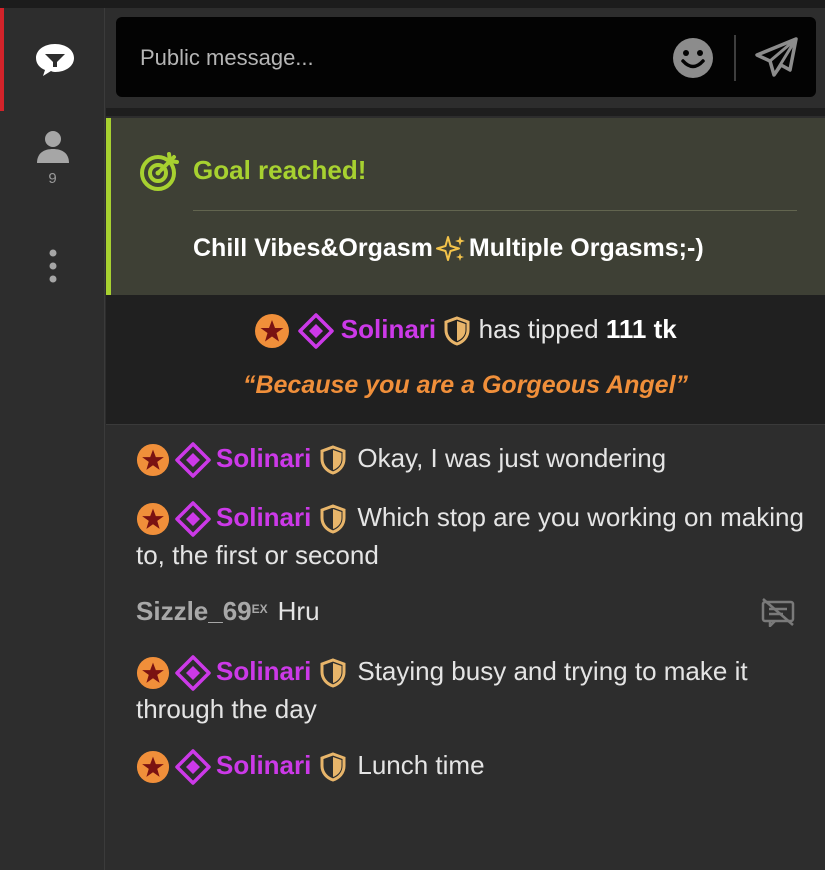  I want to click on sidebar-item-users: 9, so click(52, 165).